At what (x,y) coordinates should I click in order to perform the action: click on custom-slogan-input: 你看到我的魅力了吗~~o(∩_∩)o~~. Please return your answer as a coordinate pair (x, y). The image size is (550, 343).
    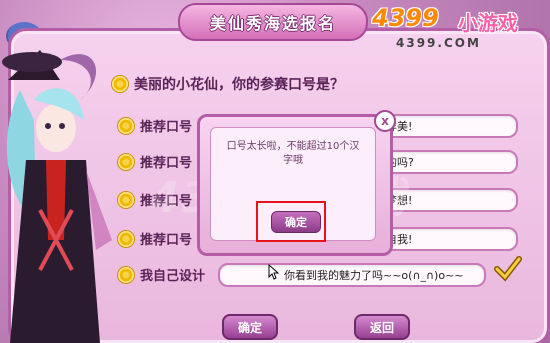
    Looking at the image, I should click on (352, 275).